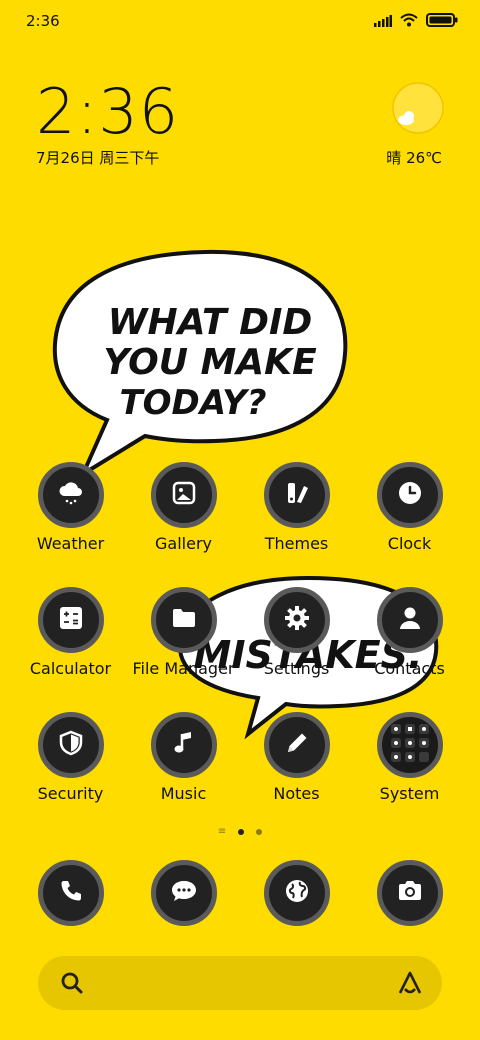  I want to click on dock-phone, so click(70, 893).